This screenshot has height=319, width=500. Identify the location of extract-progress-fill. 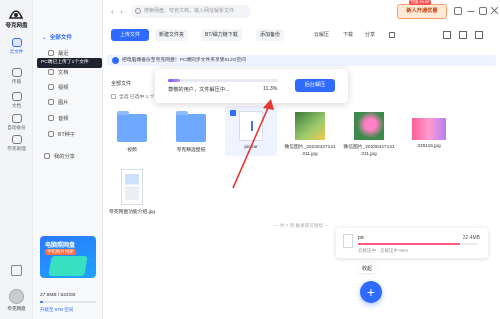
(174, 80).